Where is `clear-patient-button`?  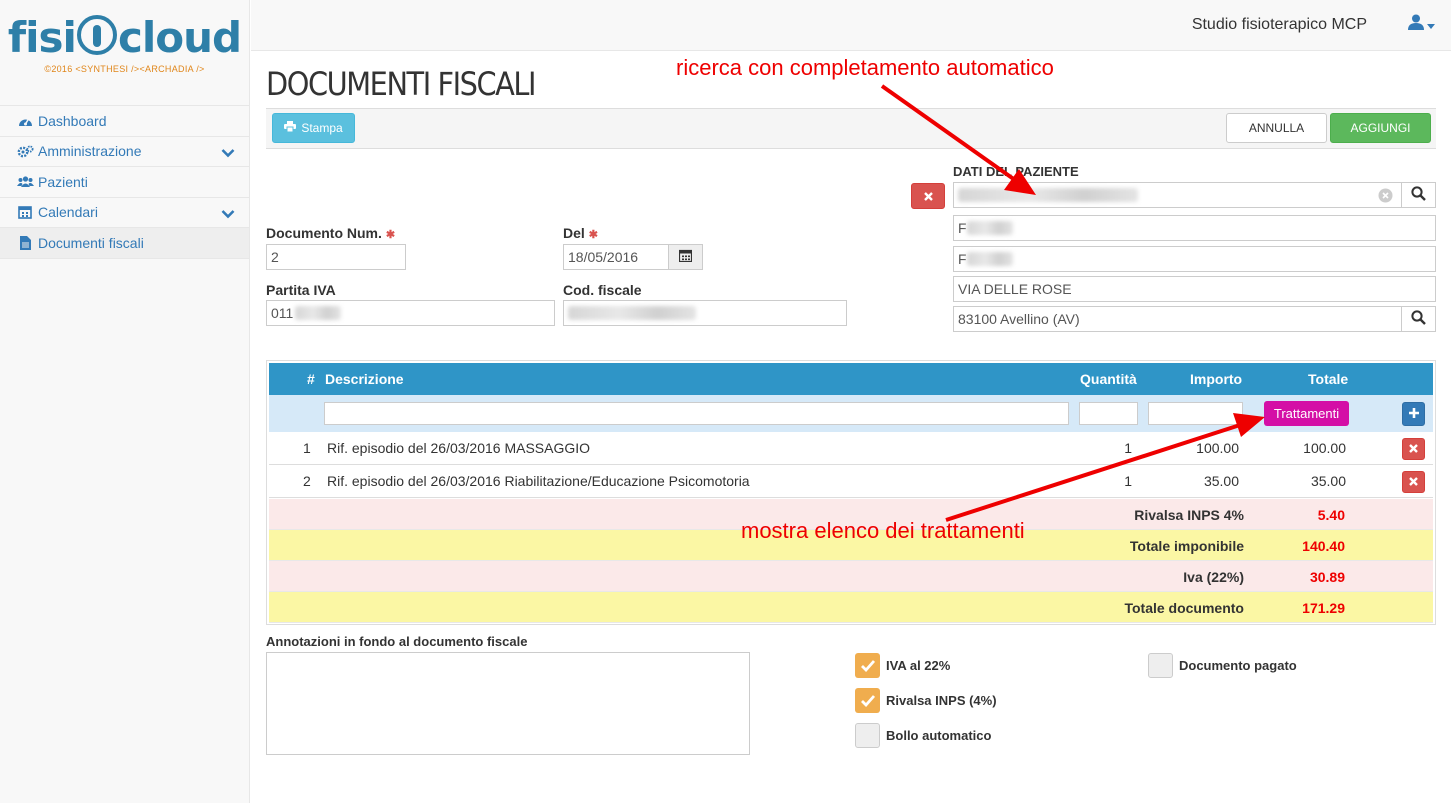
clear-patient-button is located at coordinates (928, 196).